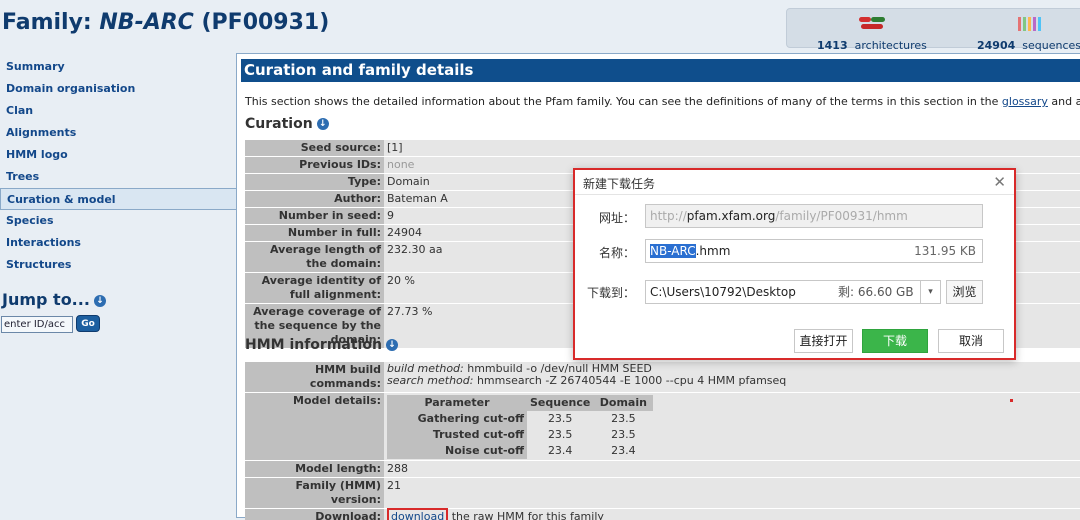  I want to click on cutoff-header-row: Parameter Sequence Domain, so click(520, 403).